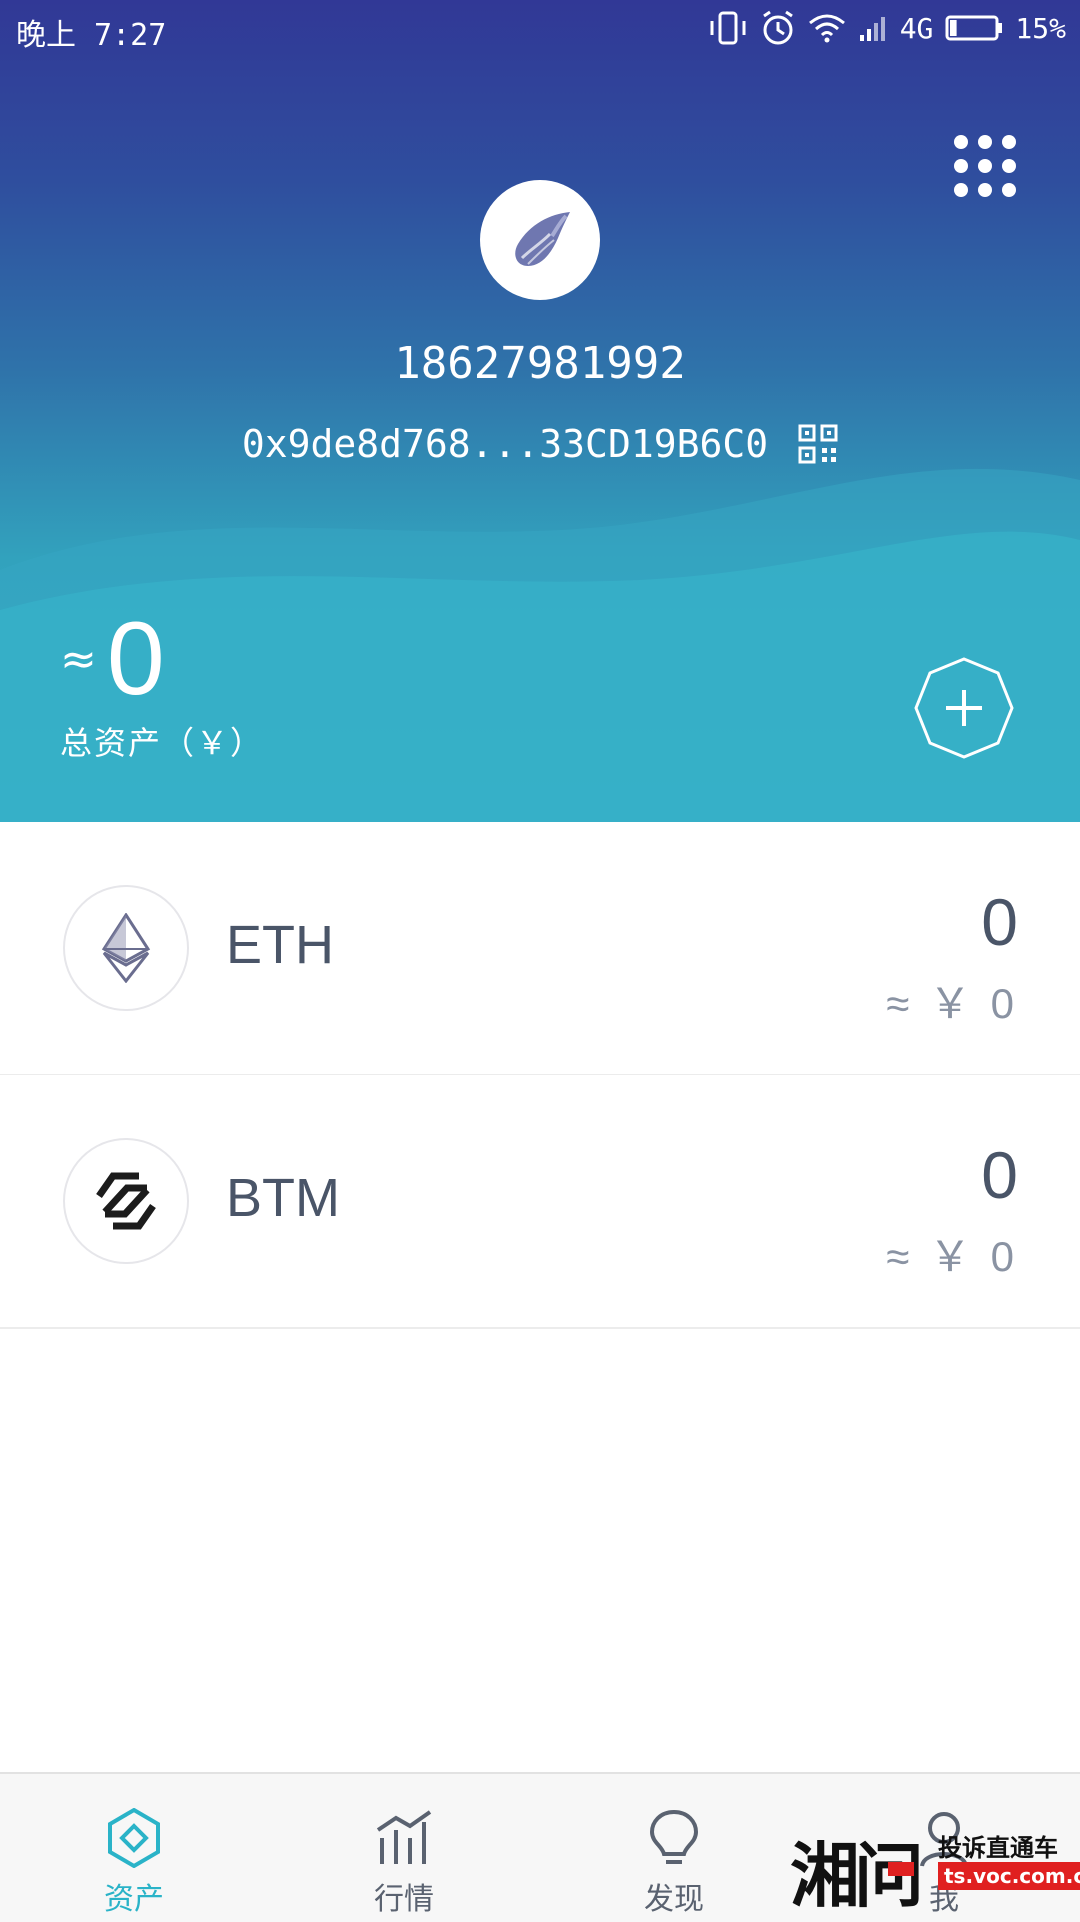 This screenshot has height=1922, width=1080. I want to click on tab-assets: 资产, so click(134, 1848).